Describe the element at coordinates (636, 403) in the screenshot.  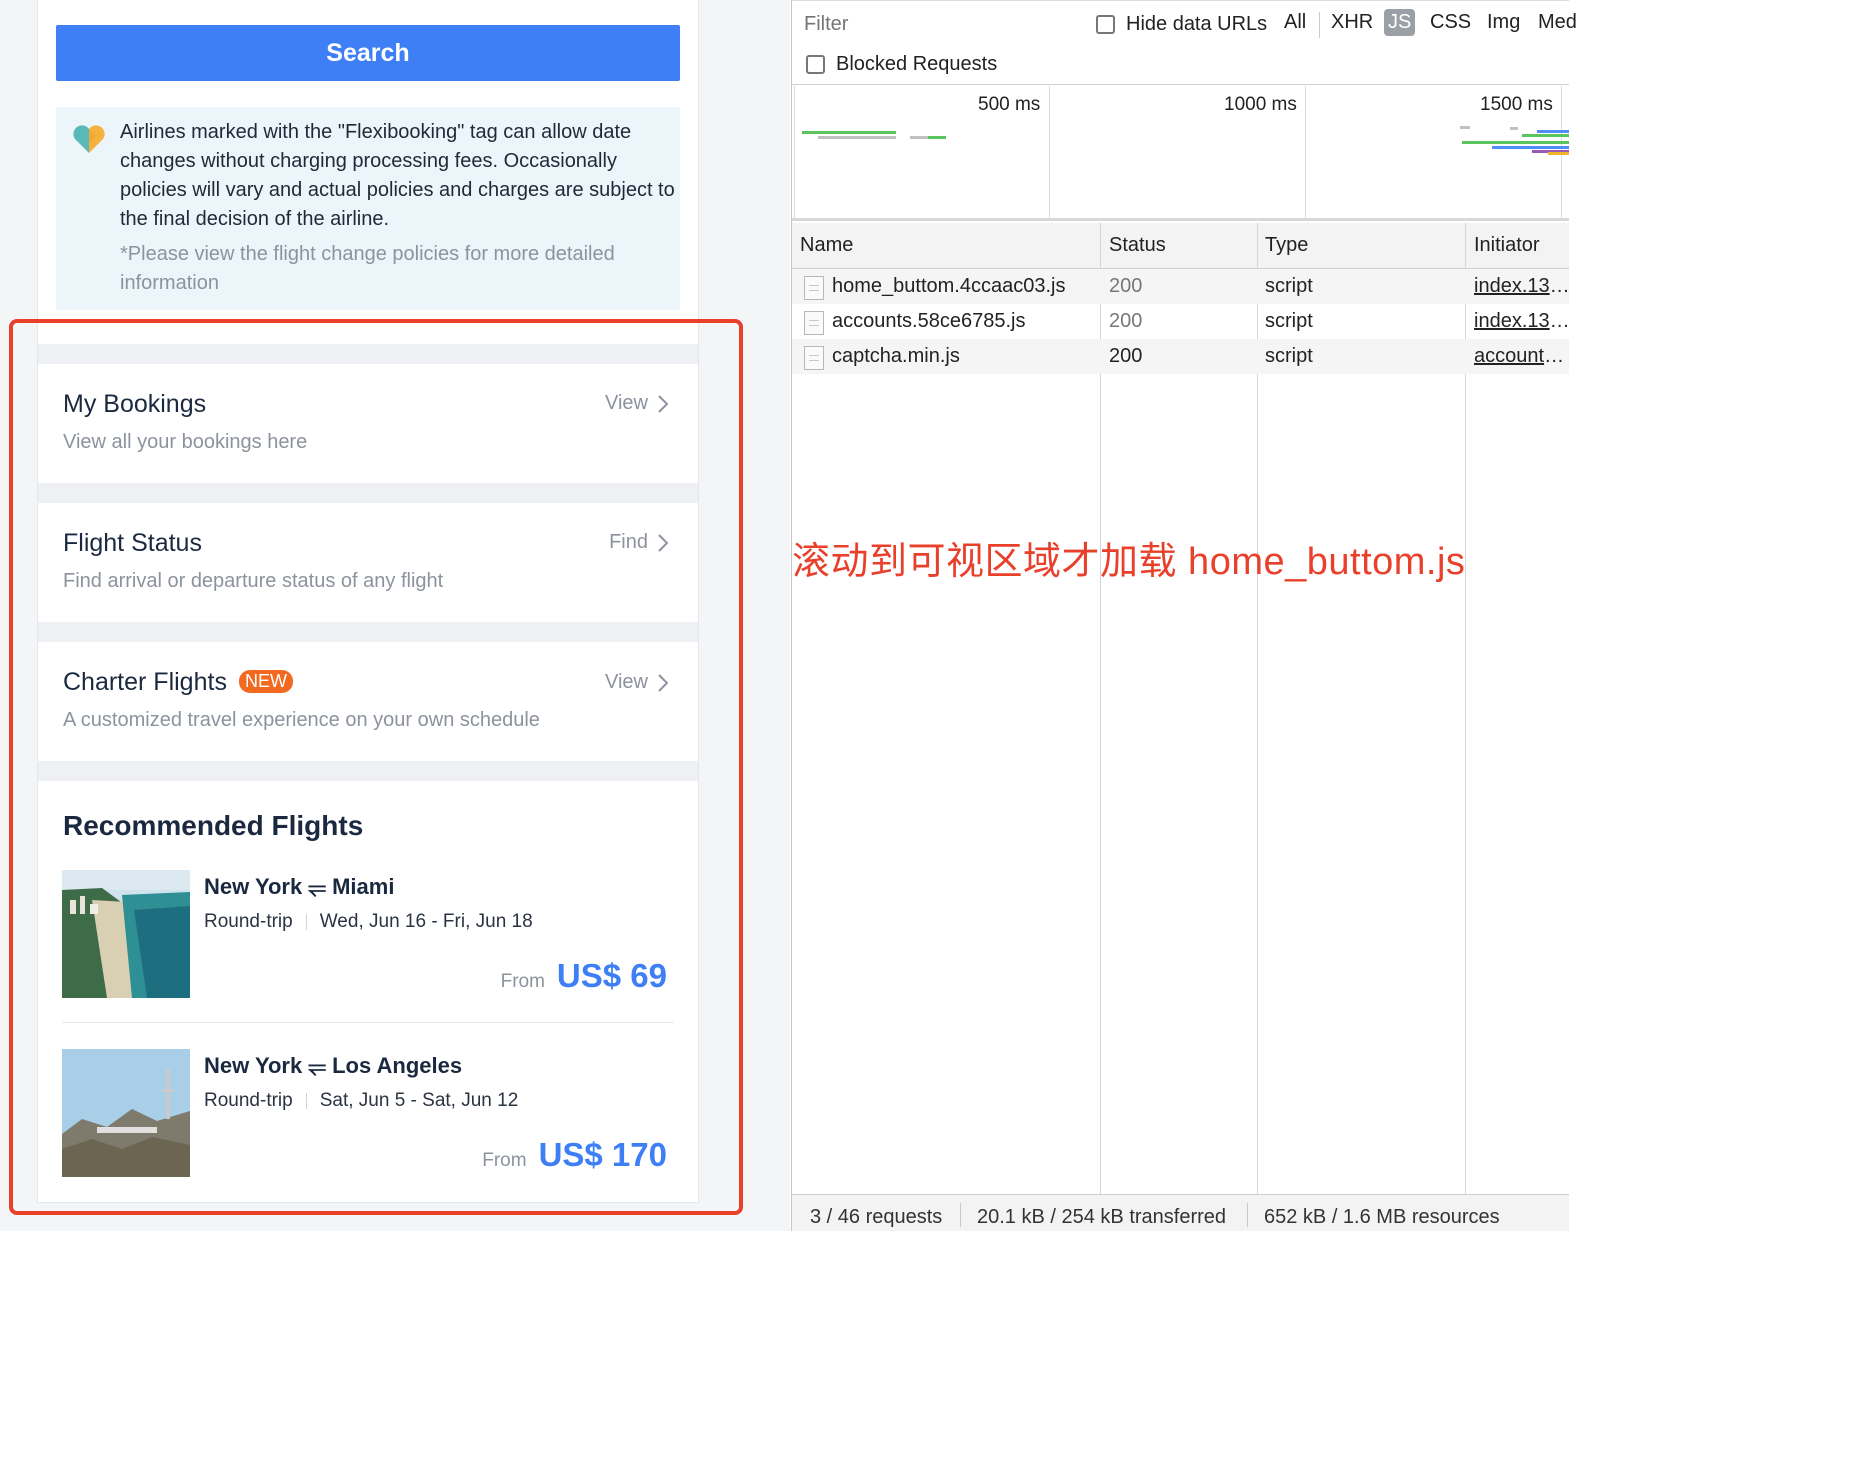
I see `my-bookings-view-link: View` at that location.